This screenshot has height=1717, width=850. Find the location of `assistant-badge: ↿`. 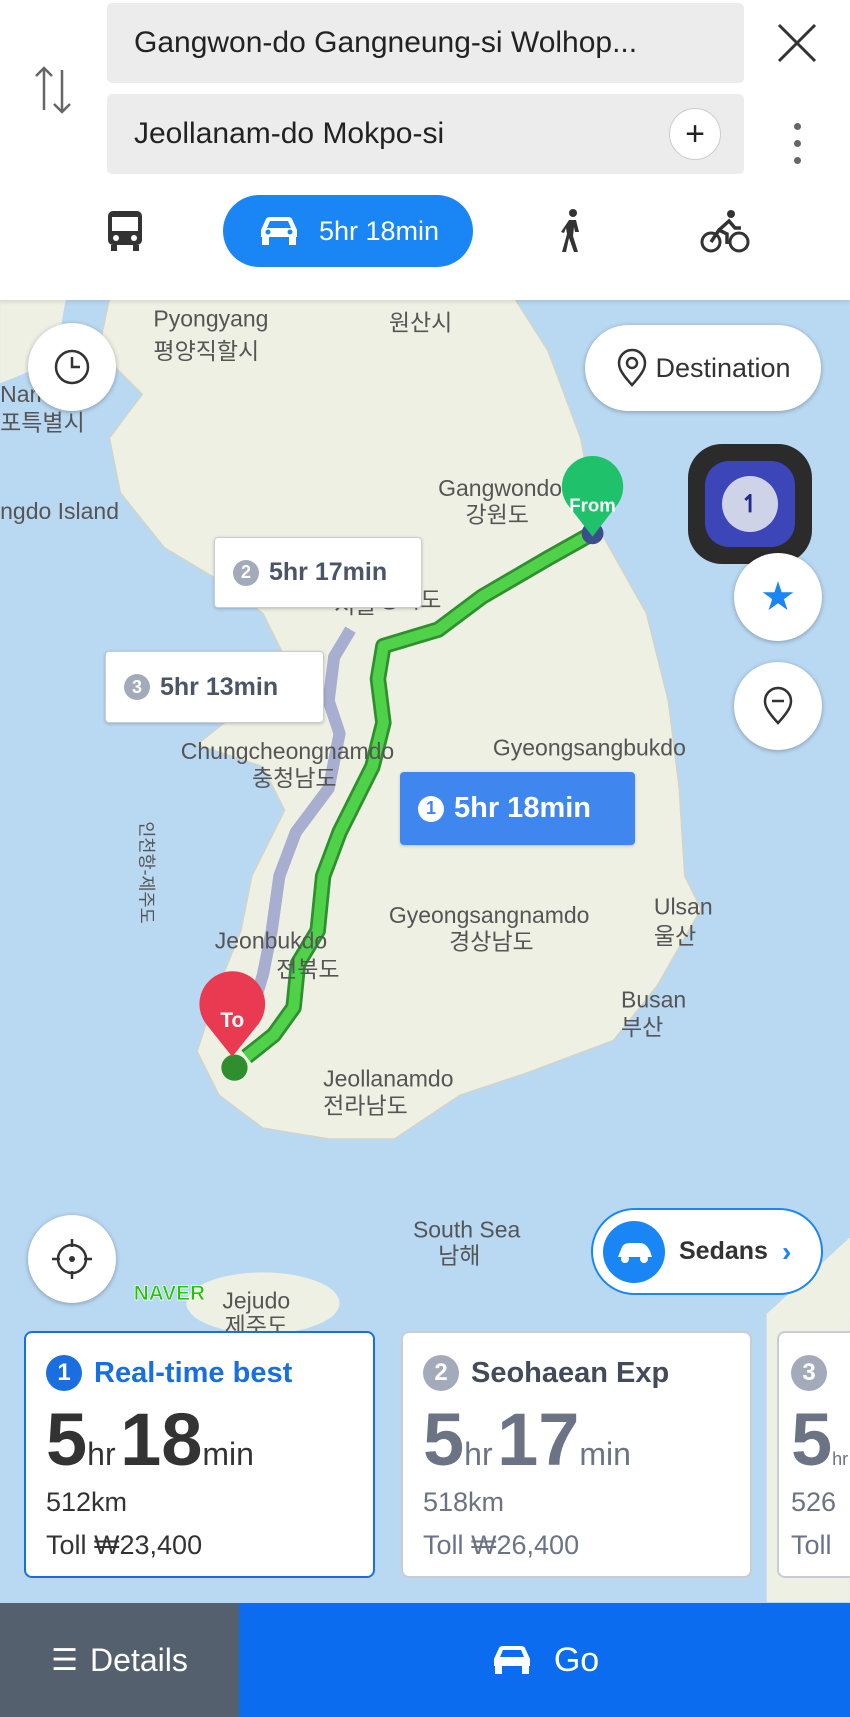

assistant-badge: ↿ is located at coordinates (750, 504).